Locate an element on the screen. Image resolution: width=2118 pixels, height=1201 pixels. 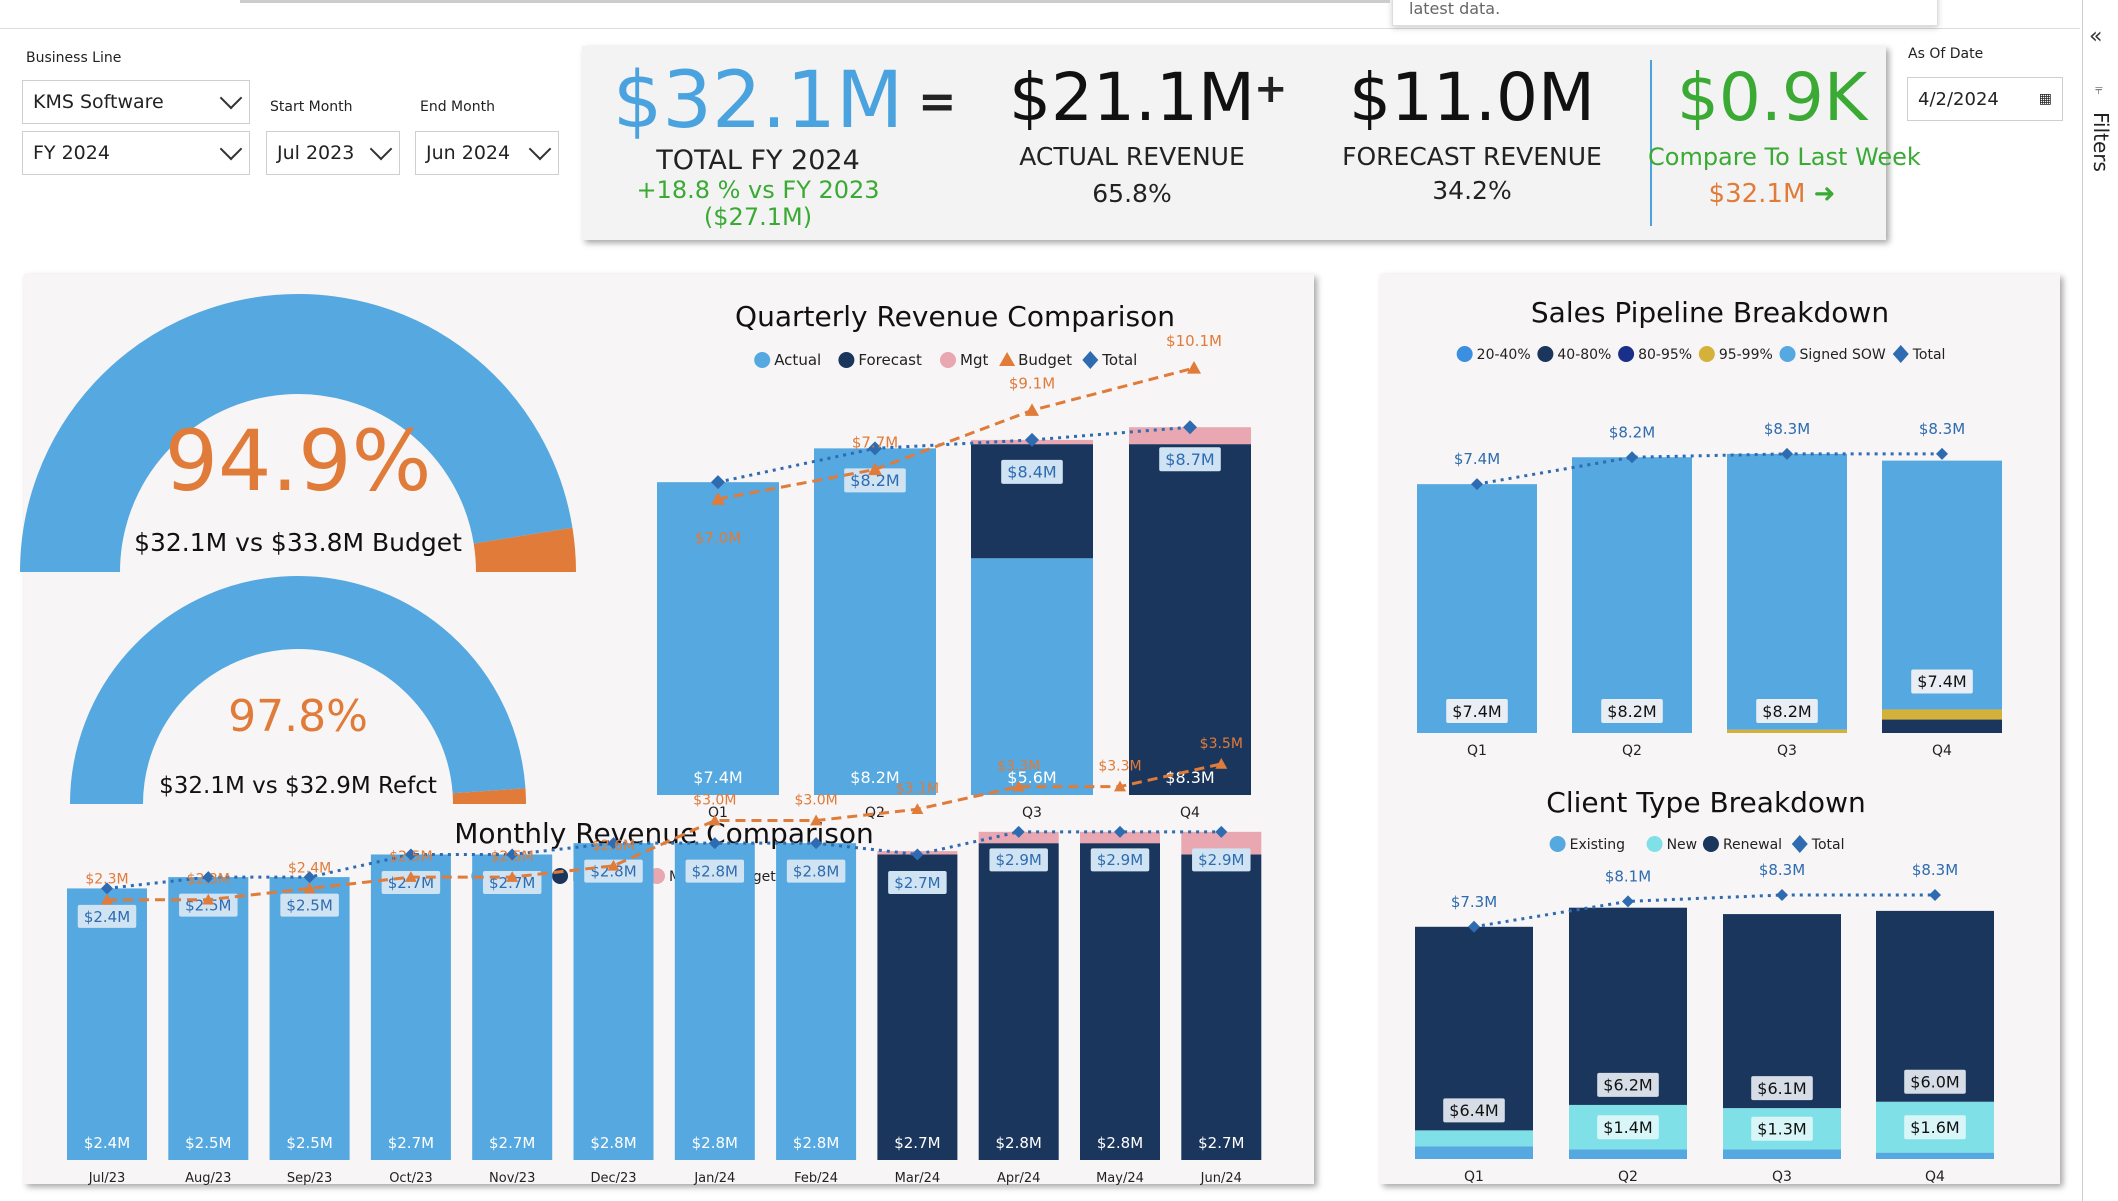
total-label: $2.7M is located at coordinates (917, 883).